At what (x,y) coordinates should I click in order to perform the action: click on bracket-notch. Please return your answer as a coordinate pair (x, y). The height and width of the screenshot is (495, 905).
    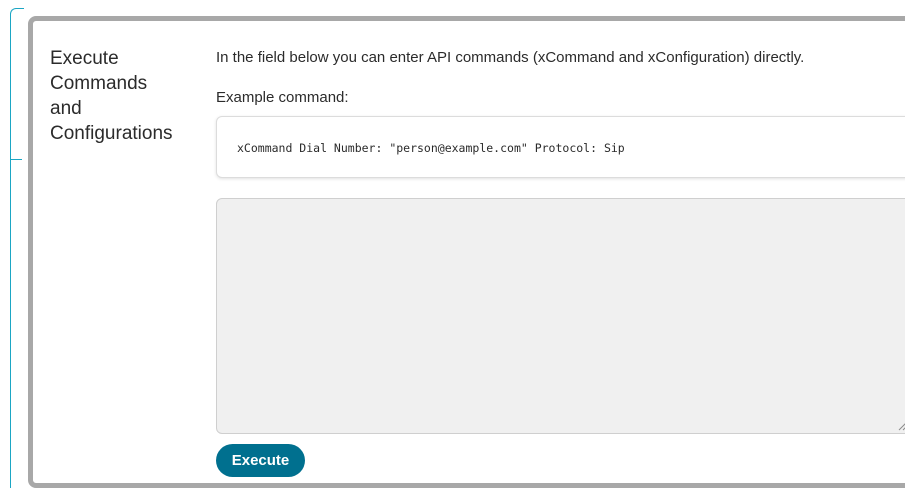
    Looking at the image, I should click on (16, 159).